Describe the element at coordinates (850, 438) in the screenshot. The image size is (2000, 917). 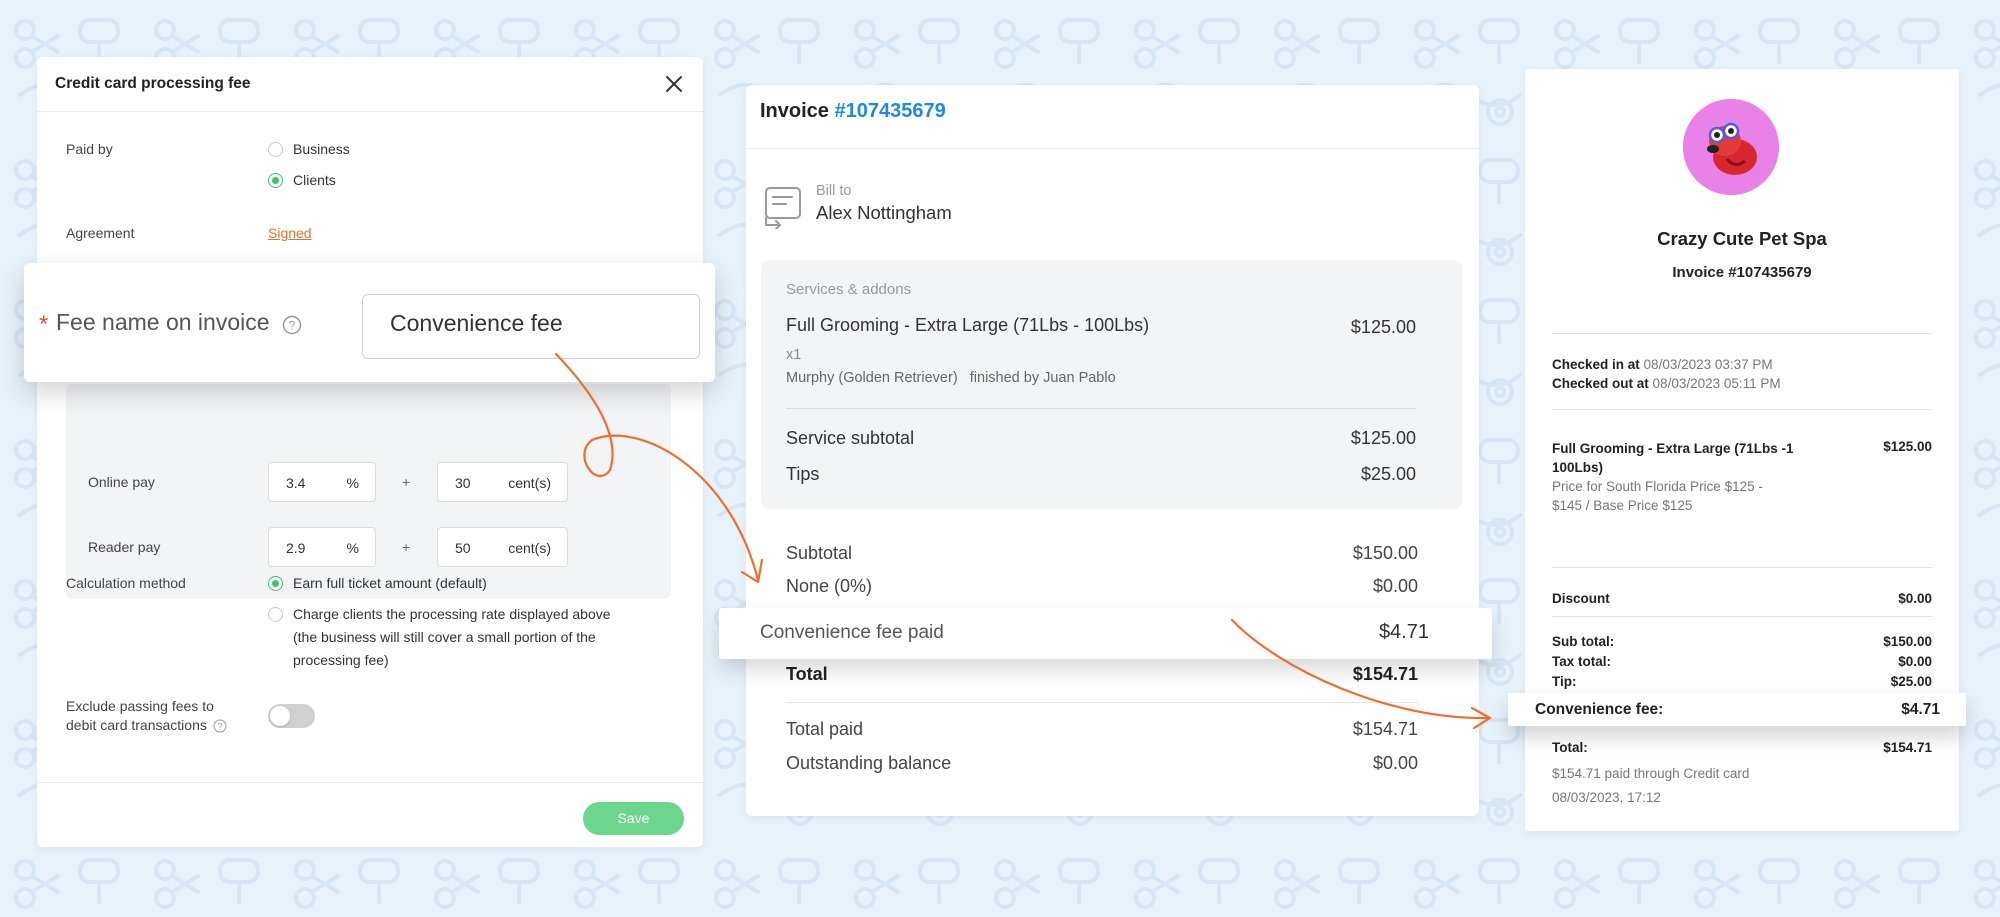
I see `service-subtotal-label: Service subtotal` at that location.